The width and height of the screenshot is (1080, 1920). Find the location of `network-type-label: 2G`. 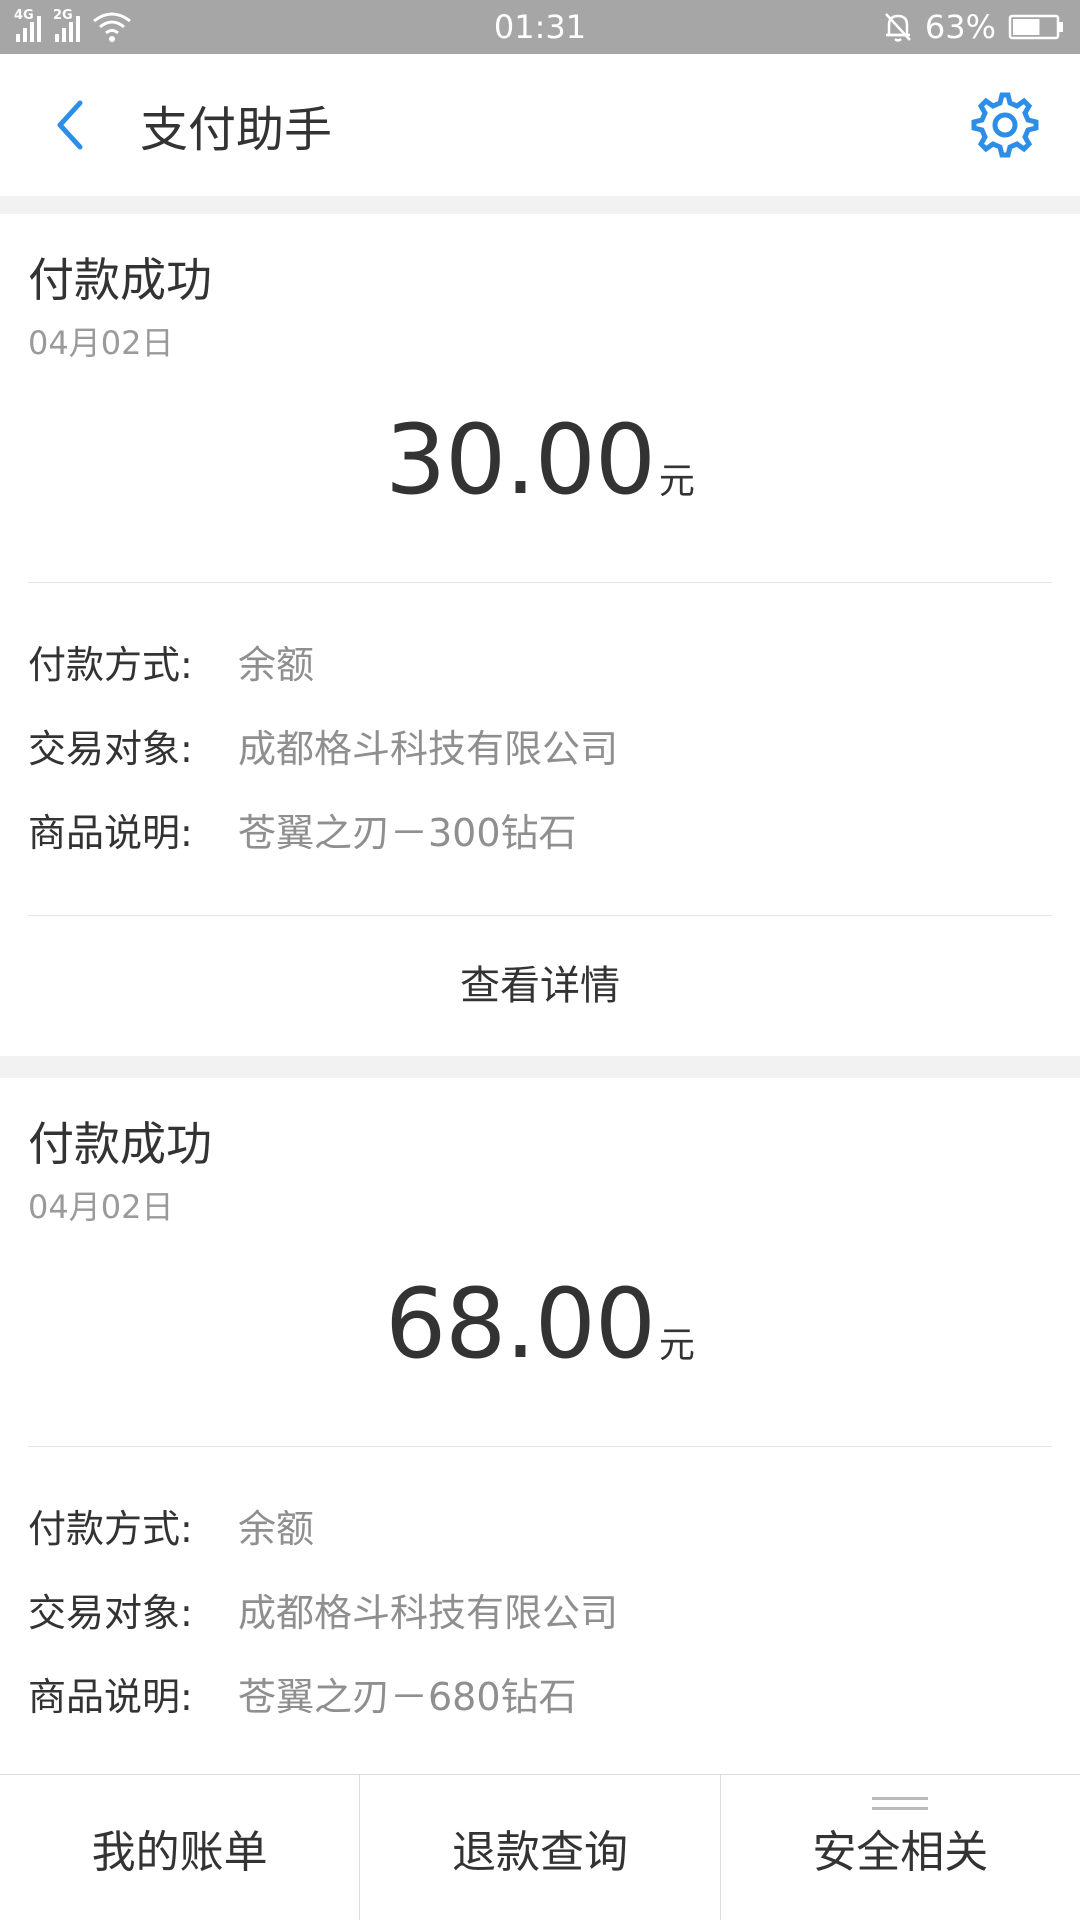

network-type-label: 2G is located at coordinates (63, 15).